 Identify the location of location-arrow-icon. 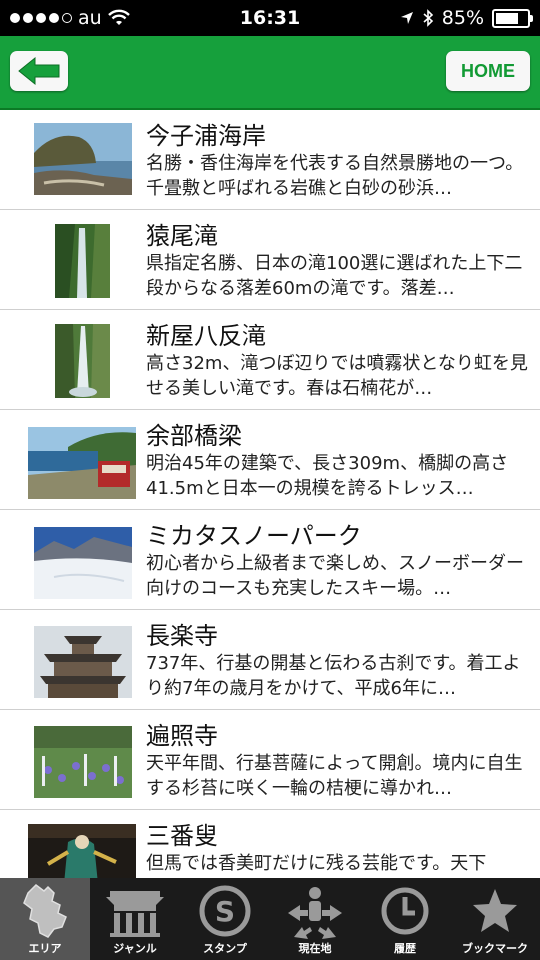
(406, 18).